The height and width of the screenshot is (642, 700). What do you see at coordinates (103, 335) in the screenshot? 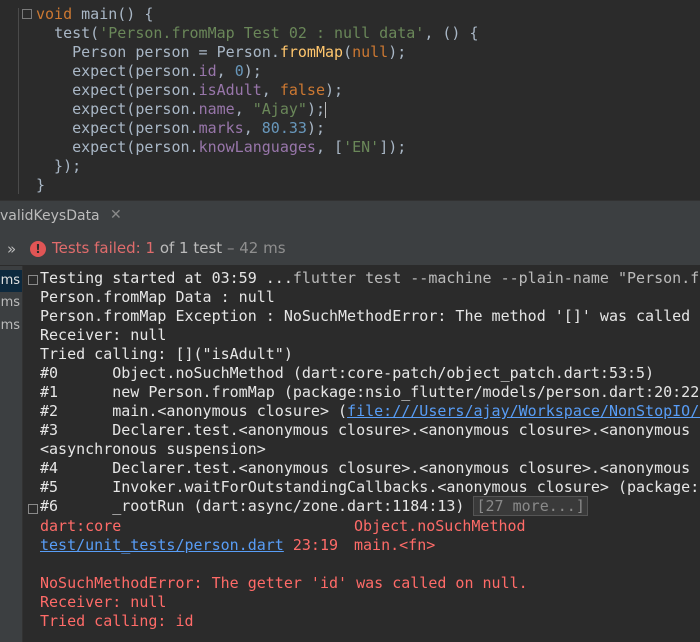
I see `console-line: Receiver: null` at bounding box center [103, 335].